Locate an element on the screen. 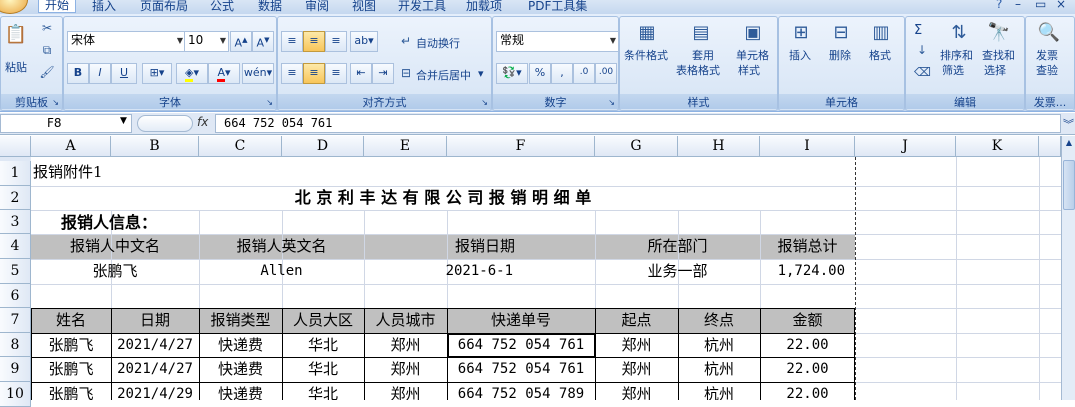 This screenshot has width=1075, height=407. align-middle-button: ≡ is located at coordinates (314, 41).